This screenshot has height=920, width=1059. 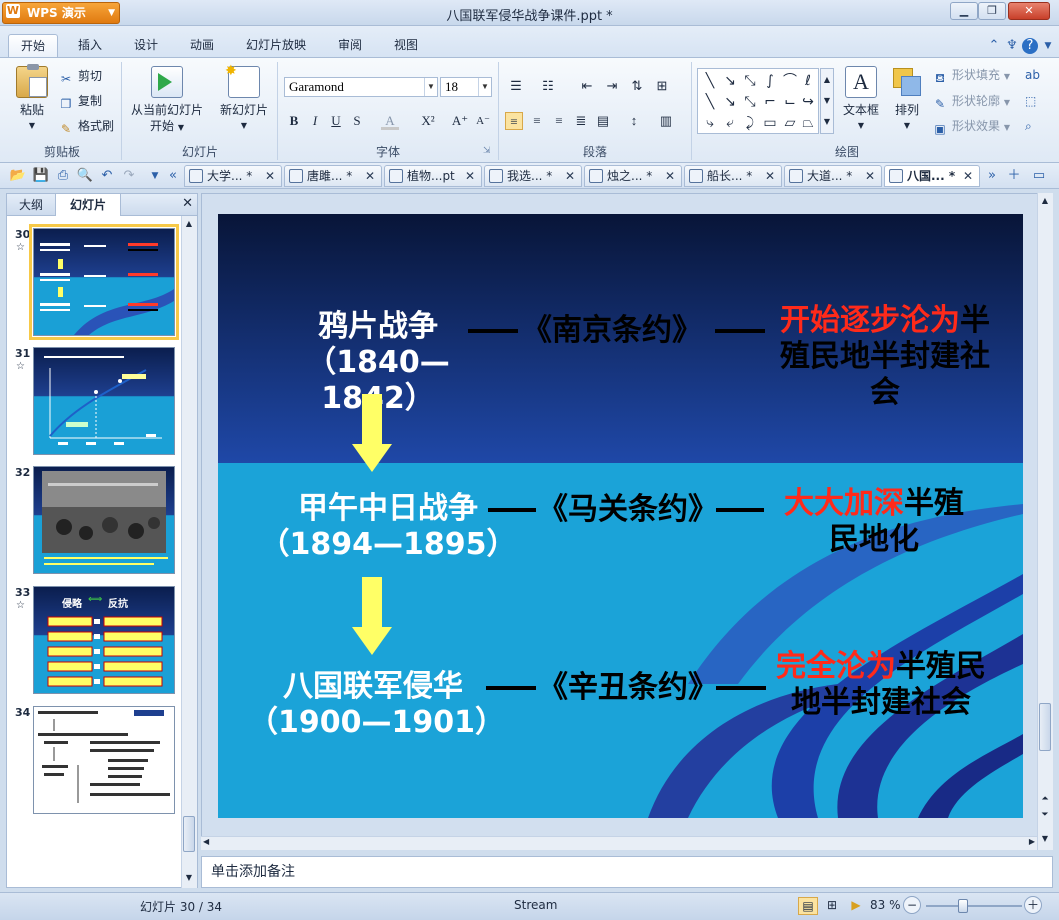 What do you see at coordinates (559, 121) in the screenshot?
I see `align-right-button: ≡` at bounding box center [559, 121].